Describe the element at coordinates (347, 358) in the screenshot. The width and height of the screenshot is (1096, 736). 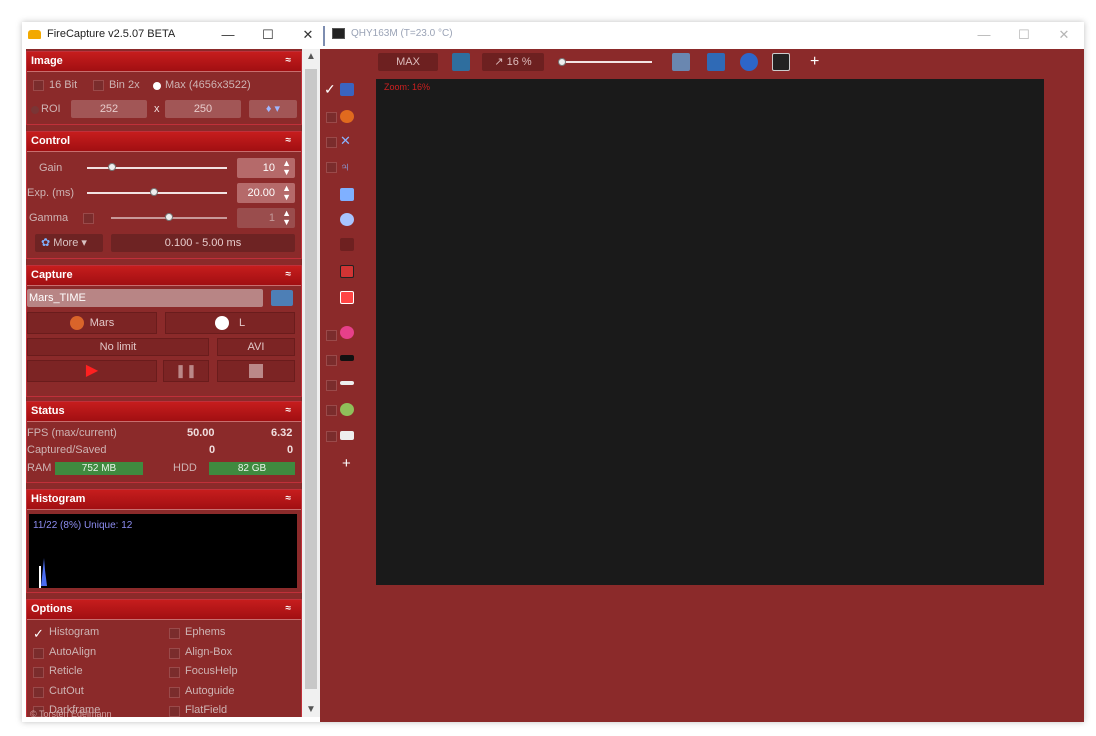
I see `bar-tool-icon` at that location.